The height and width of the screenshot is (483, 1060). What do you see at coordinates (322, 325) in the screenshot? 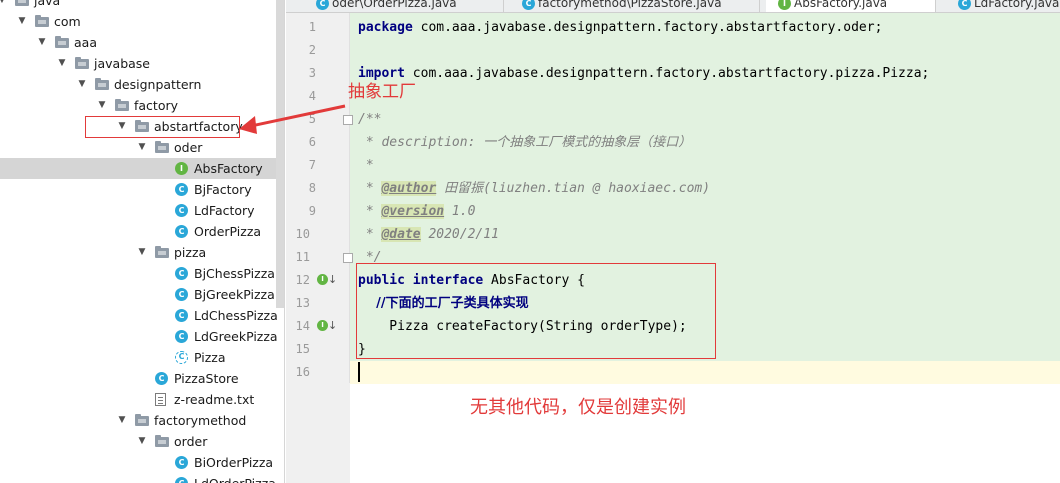
I see `implemented-method-icon: I` at bounding box center [322, 325].